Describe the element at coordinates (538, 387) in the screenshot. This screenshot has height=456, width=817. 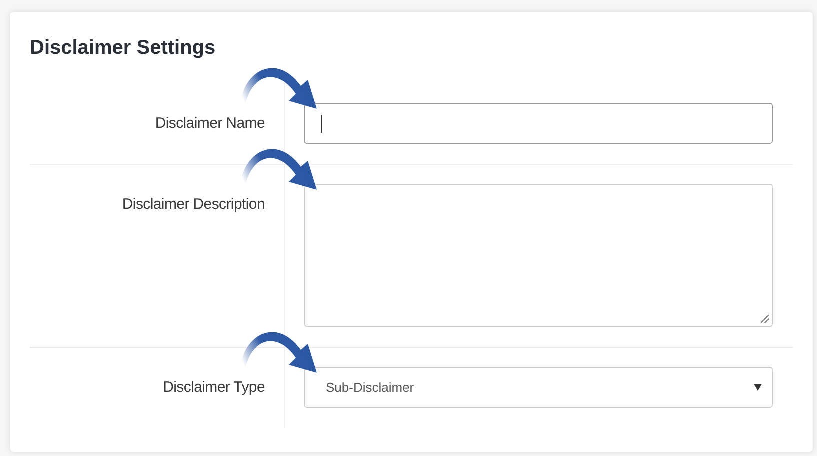
I see `dropdown: Sub-Disclaimer` at that location.